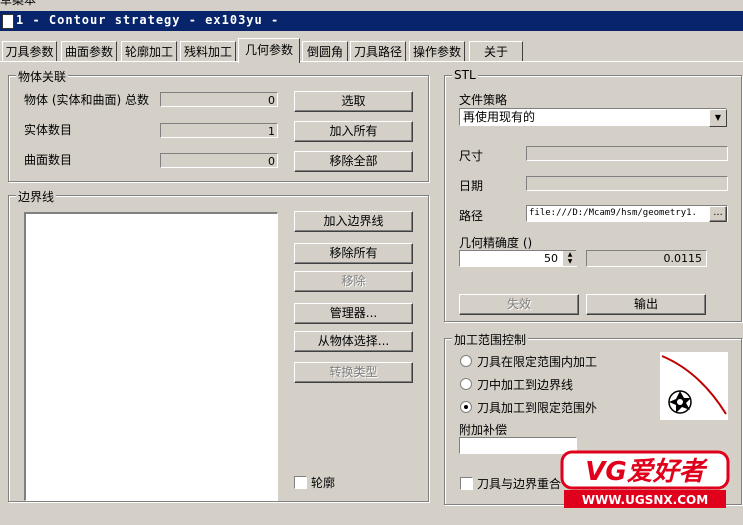  Describe the element at coordinates (518, 258) in the screenshot. I see `tolerance-input: 50` at that location.